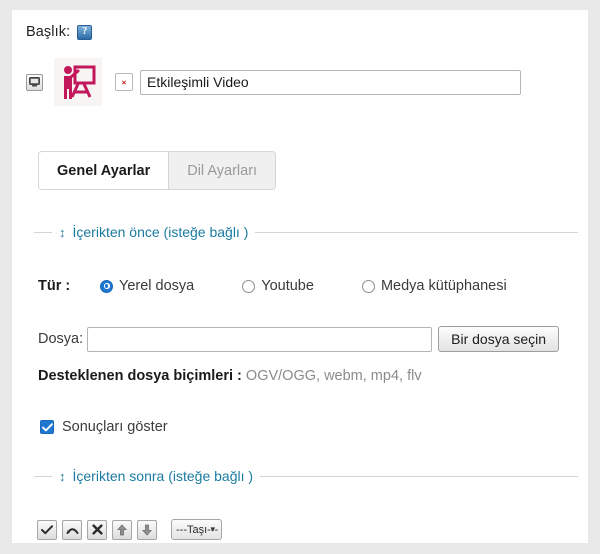  I want to click on radio-medya-kutuphanesi: Medya kütüphanesi, so click(434, 286).